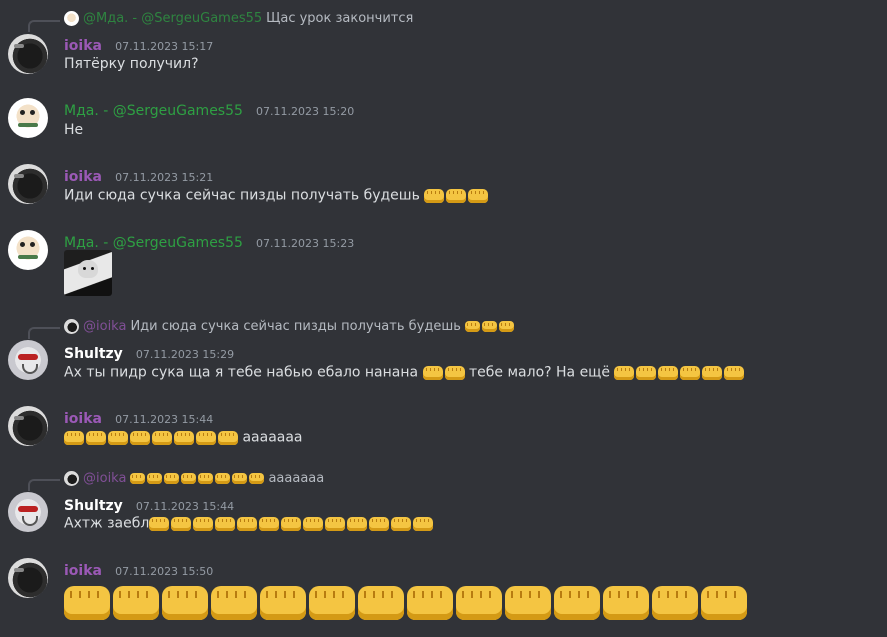 This screenshot has height=637, width=887. I want to click on reply-preview: @ioika ааааааа, so click(194, 478).